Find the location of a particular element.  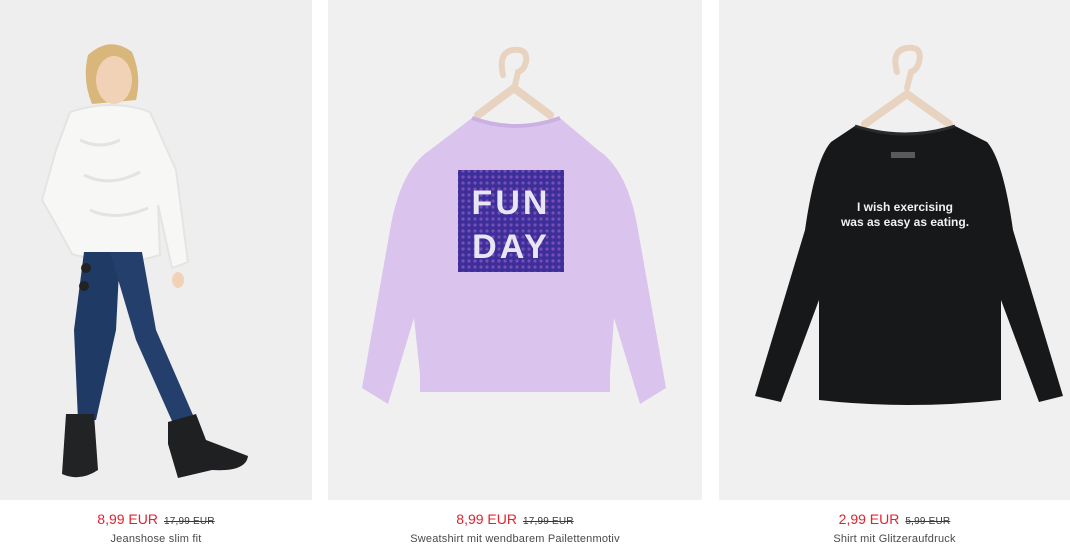

product-name: Shirt mit Glitzeraufdruck is located at coordinates (894, 539).